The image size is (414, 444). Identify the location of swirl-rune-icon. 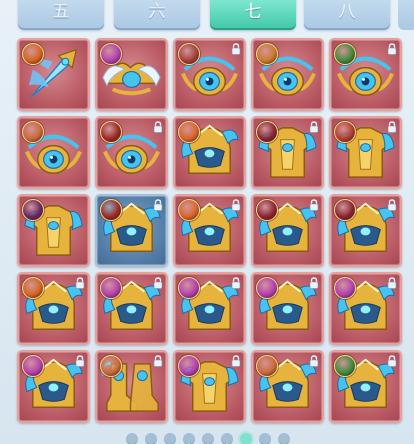
(189, 132).